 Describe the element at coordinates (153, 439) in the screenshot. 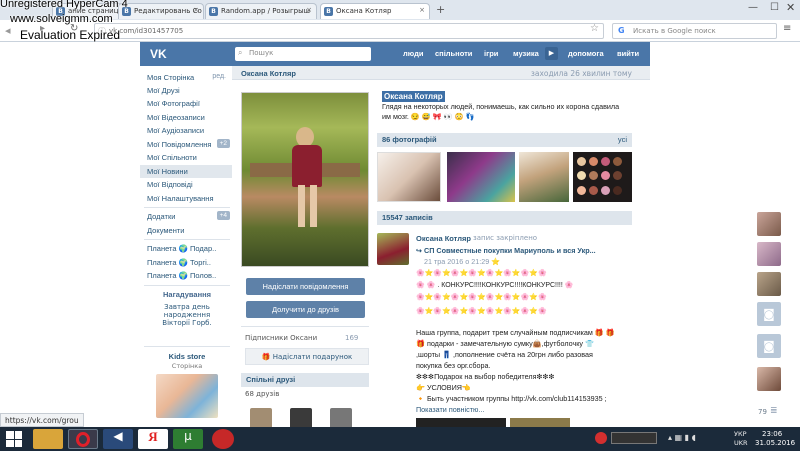

I see `yandex-icon: Я` at that location.